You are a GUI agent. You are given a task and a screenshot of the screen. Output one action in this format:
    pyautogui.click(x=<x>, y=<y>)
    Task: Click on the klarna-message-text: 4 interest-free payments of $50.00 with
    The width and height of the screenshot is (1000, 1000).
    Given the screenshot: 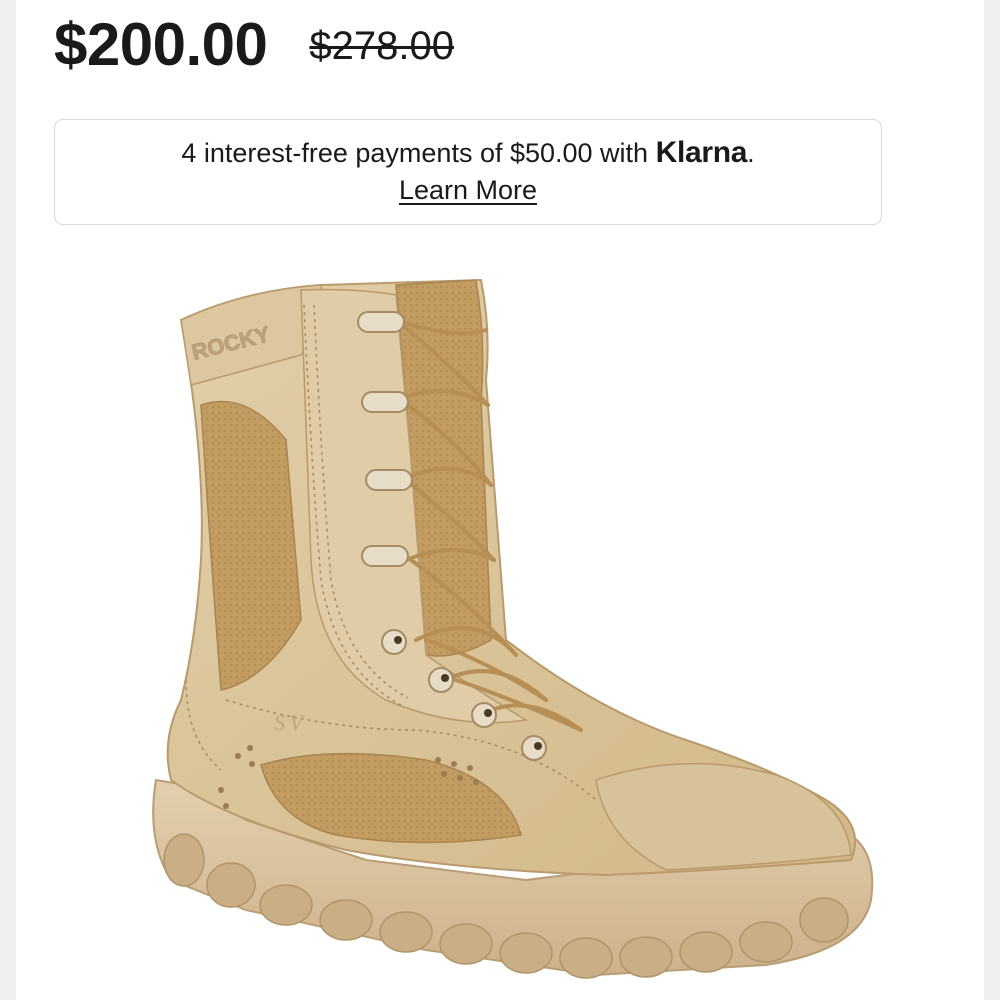 What is the action you would take?
    pyautogui.click(x=418, y=153)
    